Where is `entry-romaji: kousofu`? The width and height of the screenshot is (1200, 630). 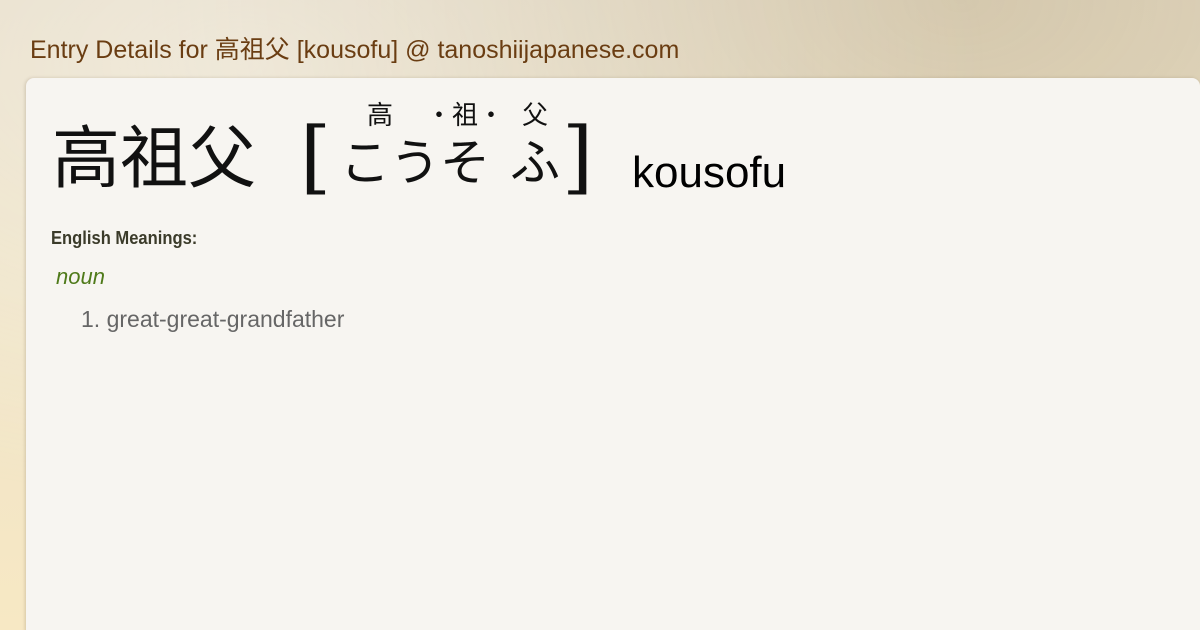
entry-romaji: kousofu is located at coordinates (709, 172).